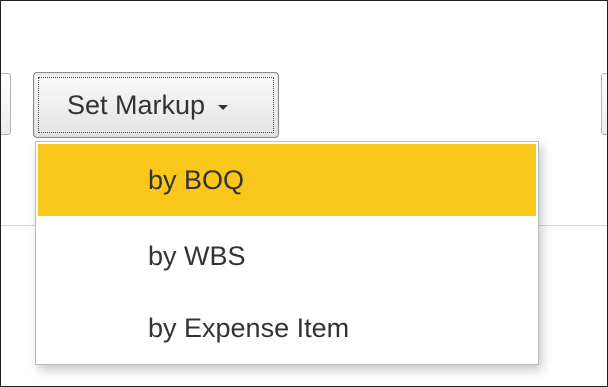 Image resolution: width=608 pixels, height=387 pixels. What do you see at coordinates (197, 255) in the screenshot?
I see `menu-item-label: by WBS` at bounding box center [197, 255].